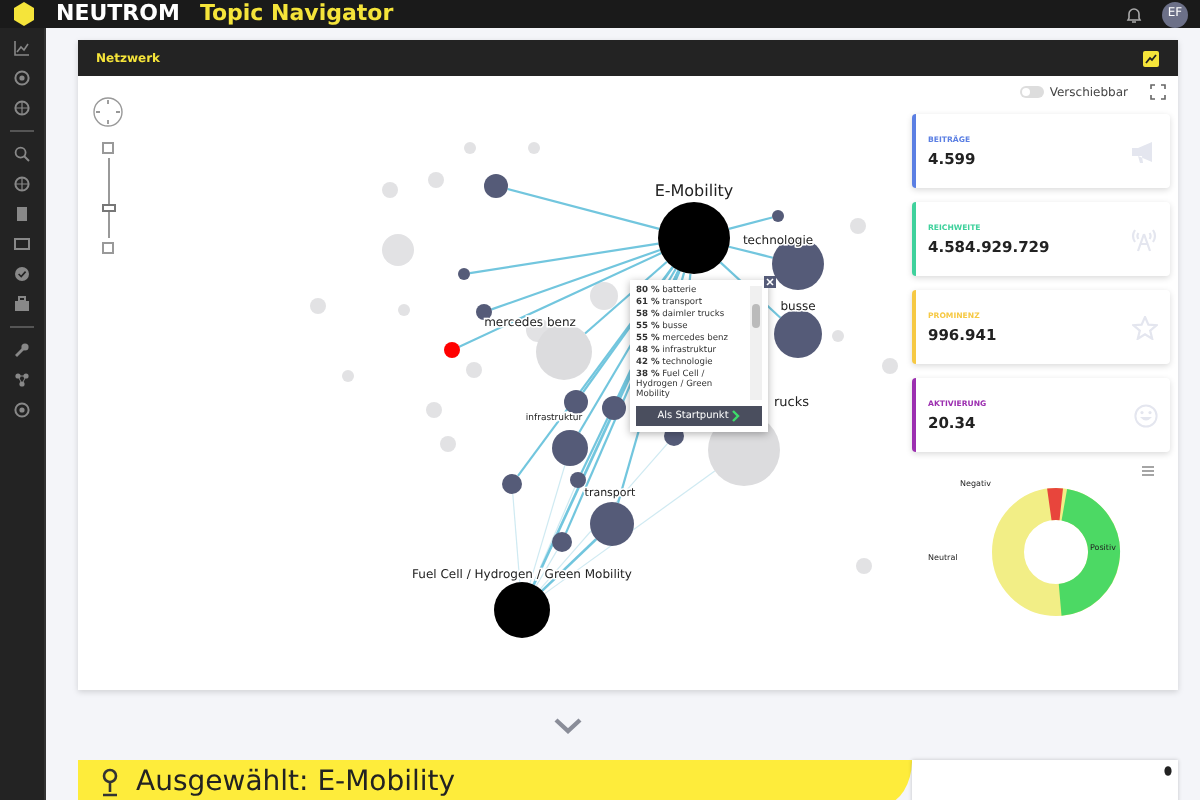 Image resolution: width=1200 pixels, height=800 pixels. I want to click on zoom-in-button, so click(108, 148).